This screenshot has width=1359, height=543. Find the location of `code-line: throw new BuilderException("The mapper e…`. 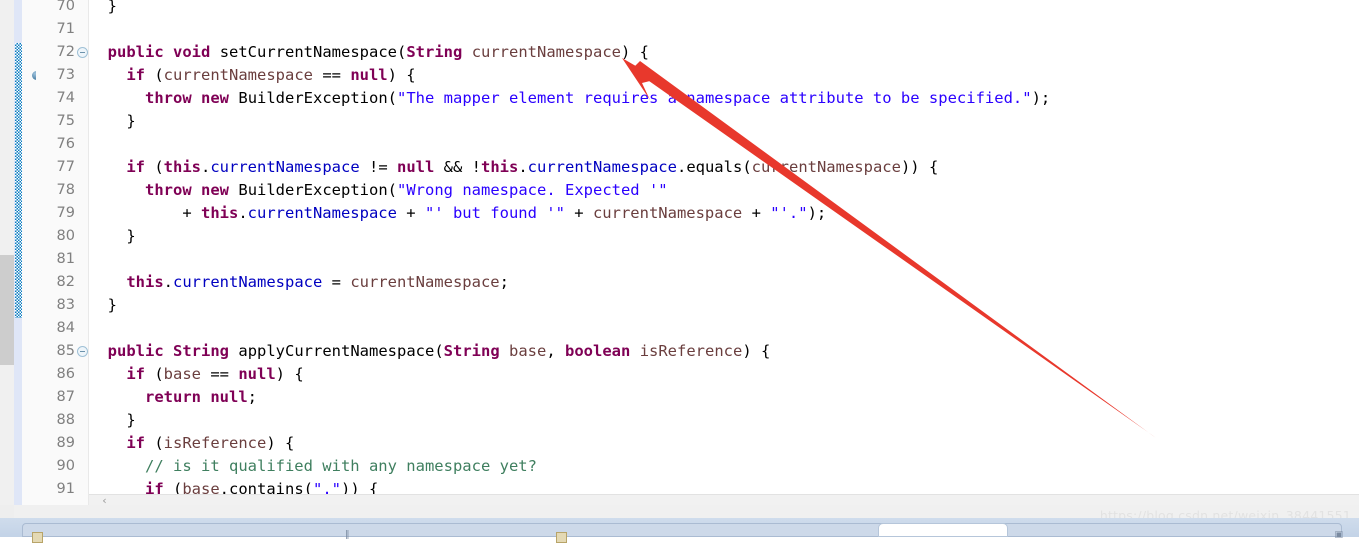

code-line: throw new BuilderException("The mapper e… is located at coordinates (569, 98).